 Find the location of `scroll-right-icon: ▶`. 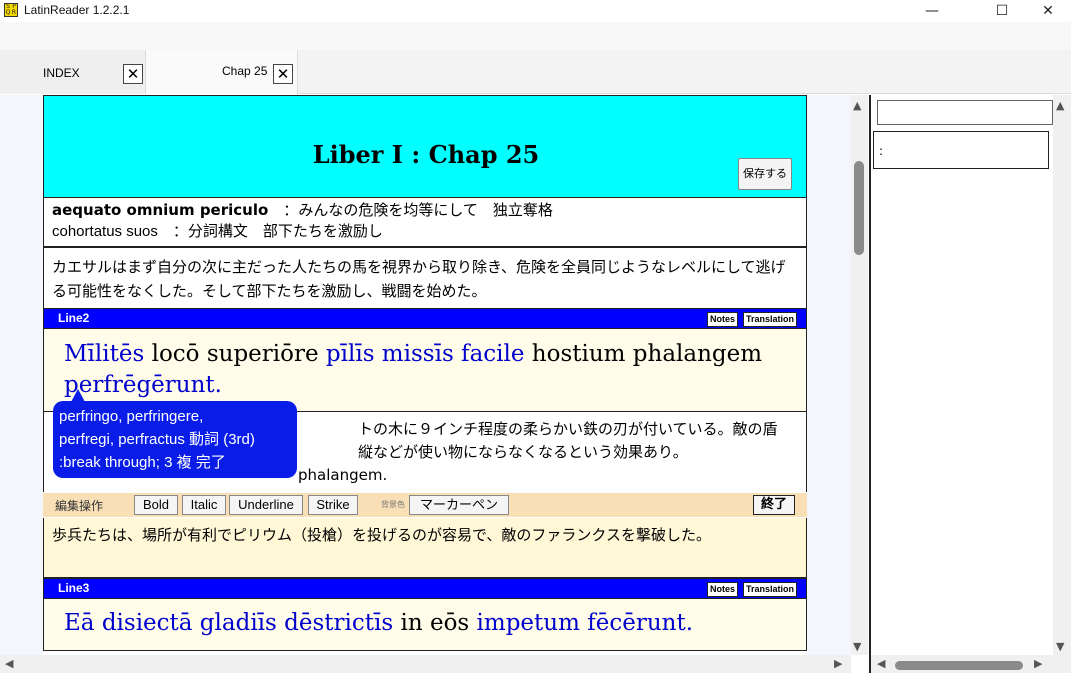

scroll-right-icon: ▶ is located at coordinates (838, 664).